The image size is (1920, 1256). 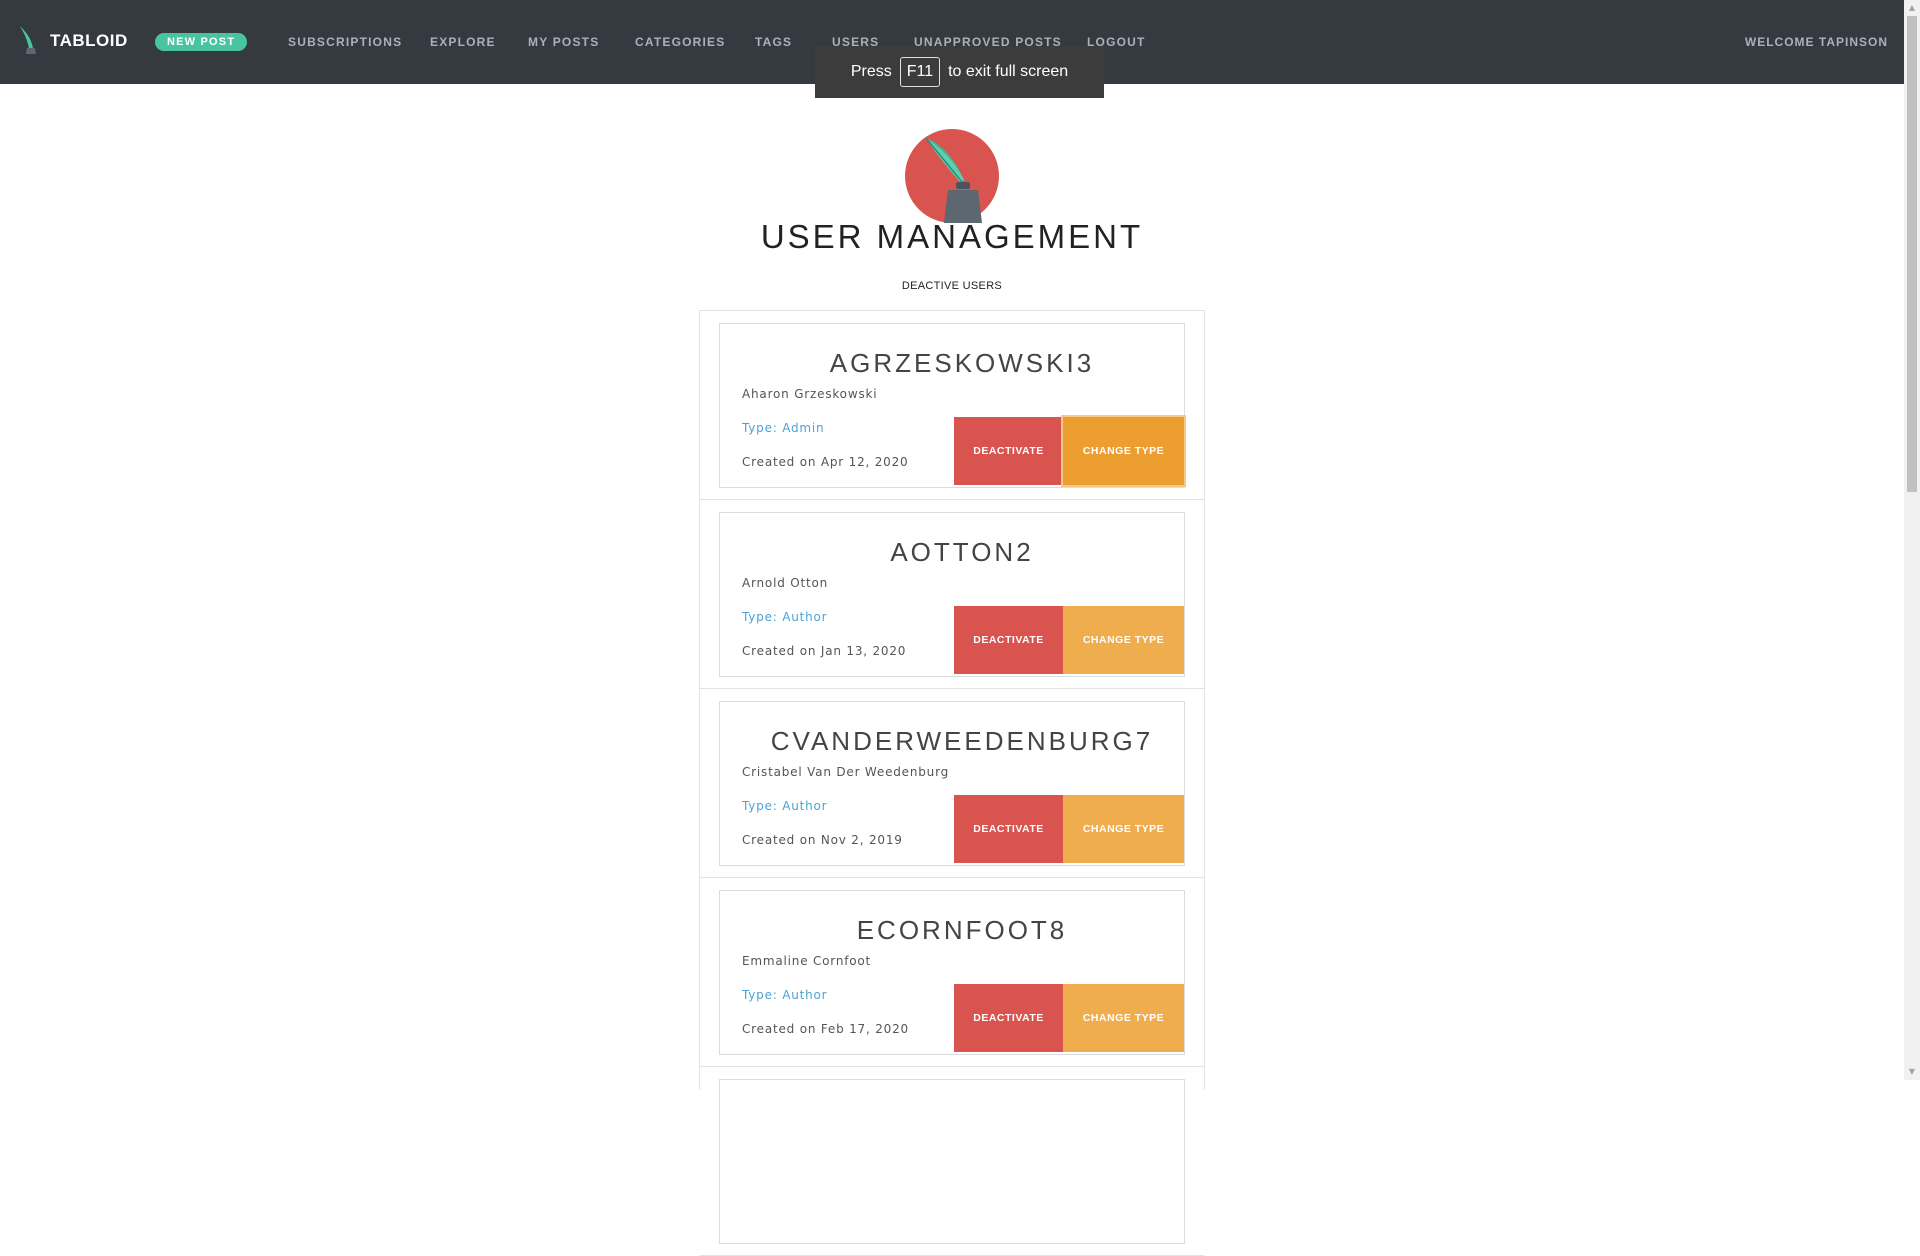 What do you see at coordinates (952, 236) in the screenshot?
I see `page-title: USER MANAGEMENT` at bounding box center [952, 236].